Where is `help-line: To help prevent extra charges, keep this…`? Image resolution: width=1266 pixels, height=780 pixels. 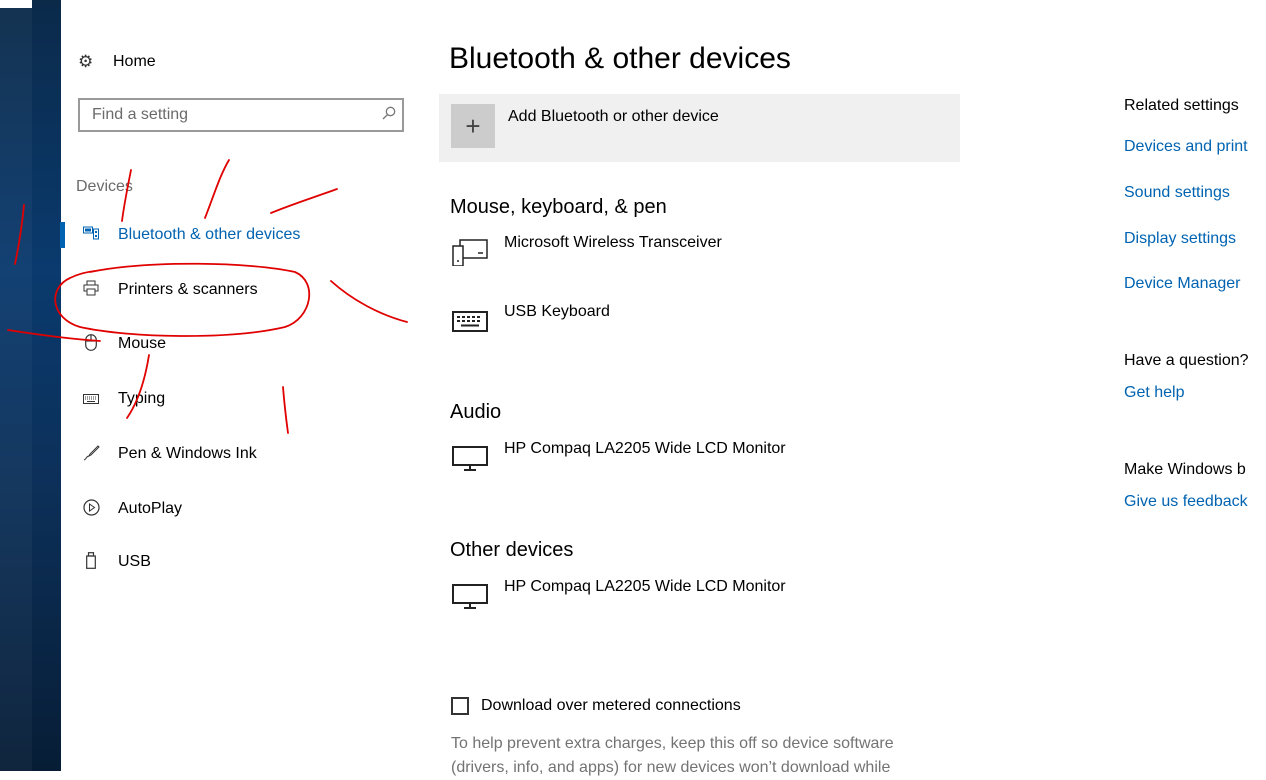 help-line: To help prevent extra charges, keep this… is located at coordinates (672, 743).